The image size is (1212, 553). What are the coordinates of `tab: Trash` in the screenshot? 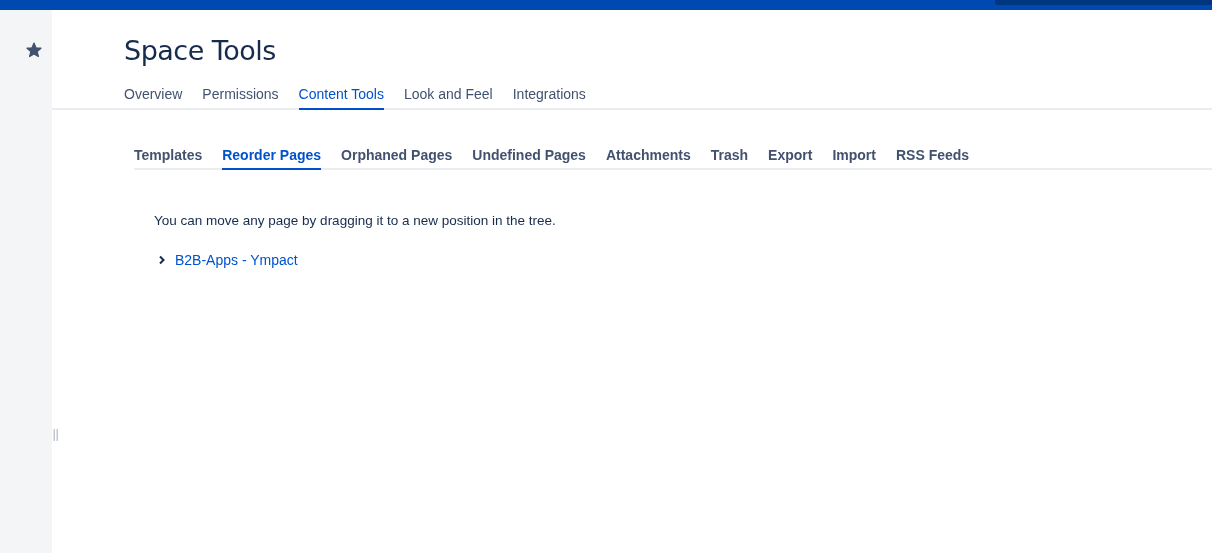 It's located at (729, 156).